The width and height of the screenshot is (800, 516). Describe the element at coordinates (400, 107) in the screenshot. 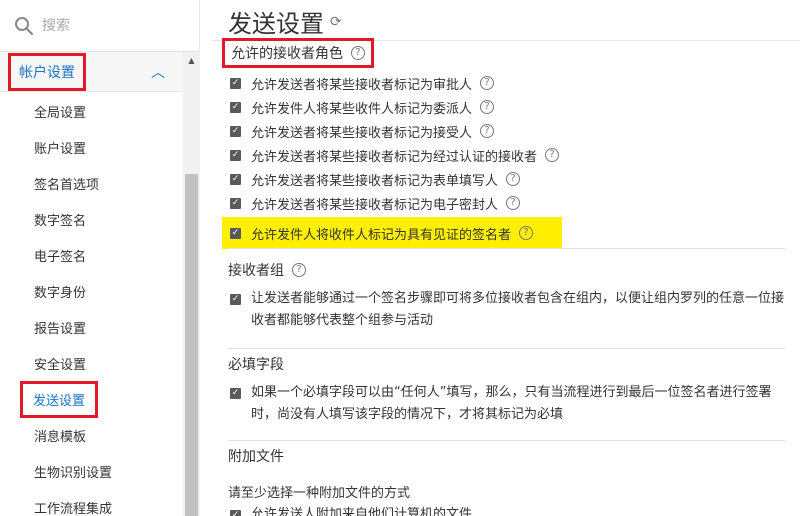

I see `option-delegator: ✓ 允许发件人将某些收件人标记为委派人 ?` at that location.